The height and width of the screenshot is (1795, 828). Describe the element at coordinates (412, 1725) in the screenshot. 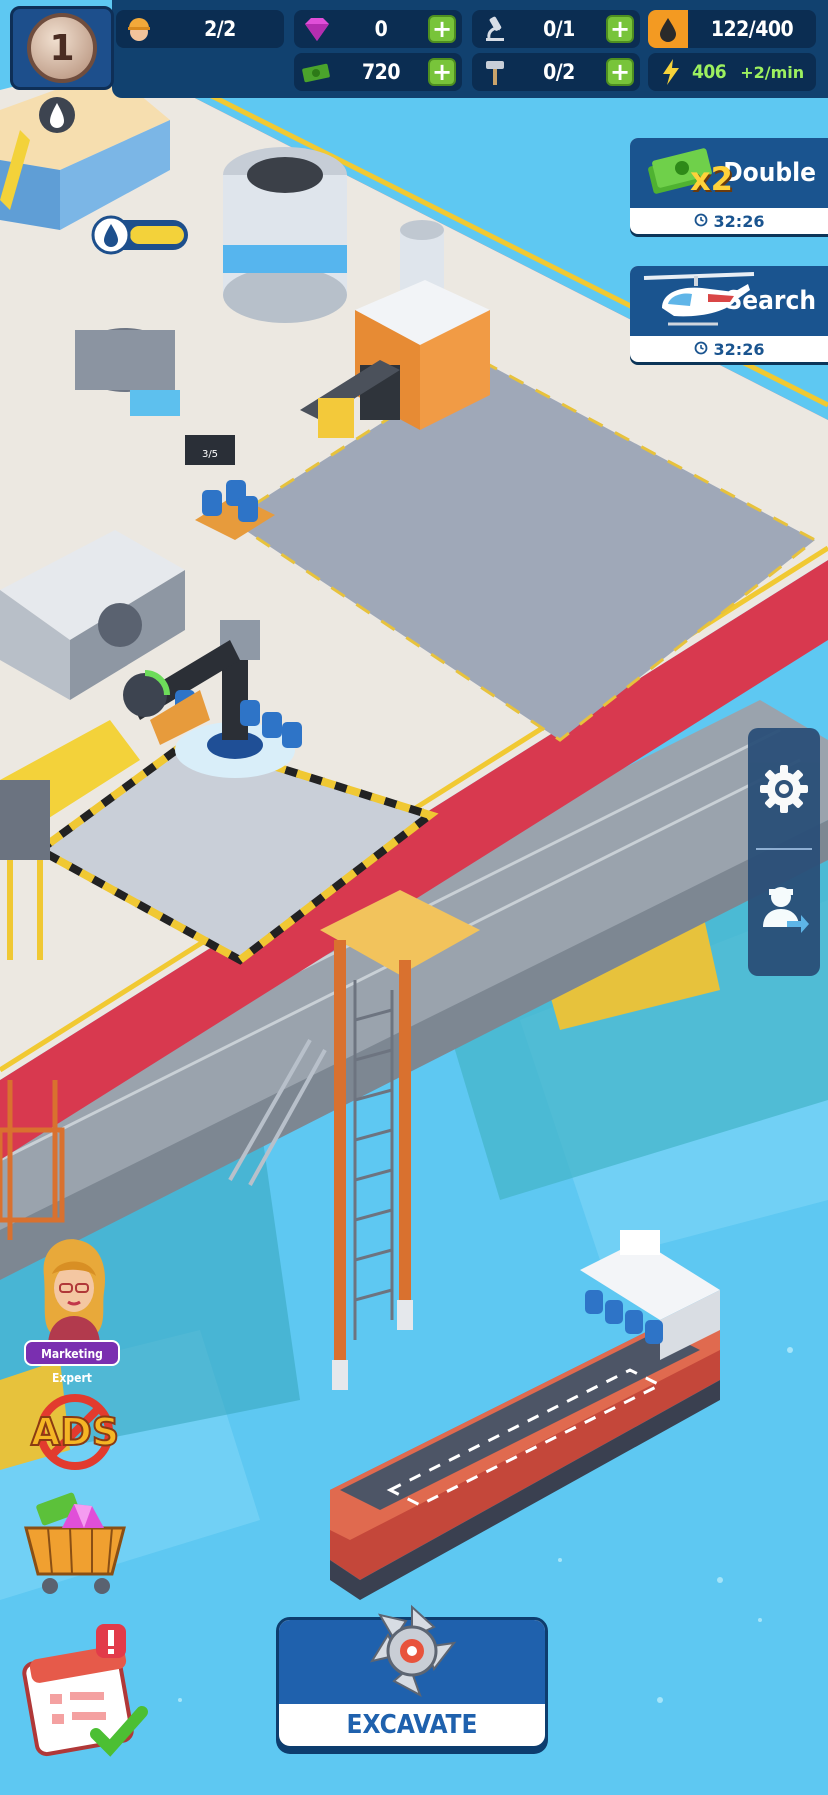

I see `excavate-label: EXCAVATE` at that location.